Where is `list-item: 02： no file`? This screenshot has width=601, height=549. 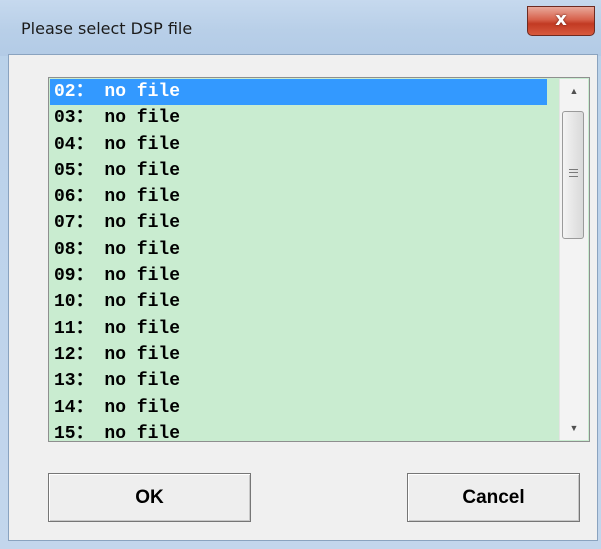 list-item: 02： no file is located at coordinates (298, 92).